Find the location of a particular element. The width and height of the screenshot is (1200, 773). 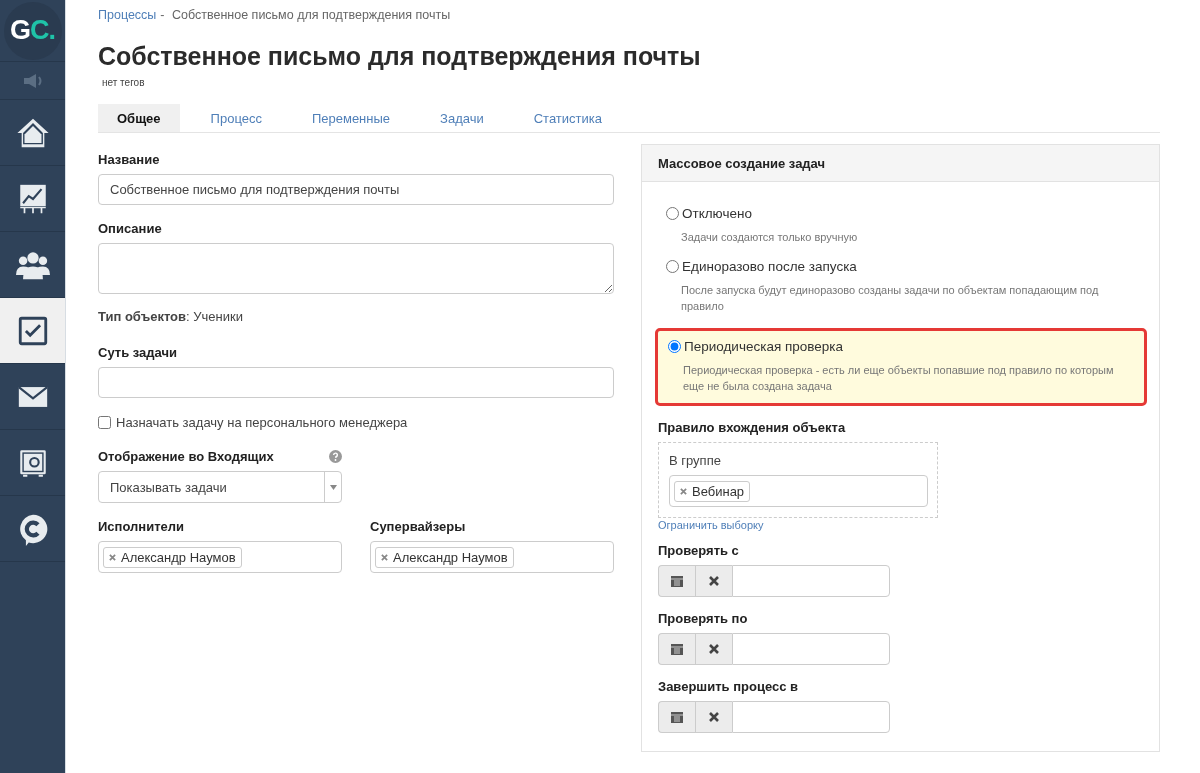

sidebar-item is located at coordinates (32, 331).